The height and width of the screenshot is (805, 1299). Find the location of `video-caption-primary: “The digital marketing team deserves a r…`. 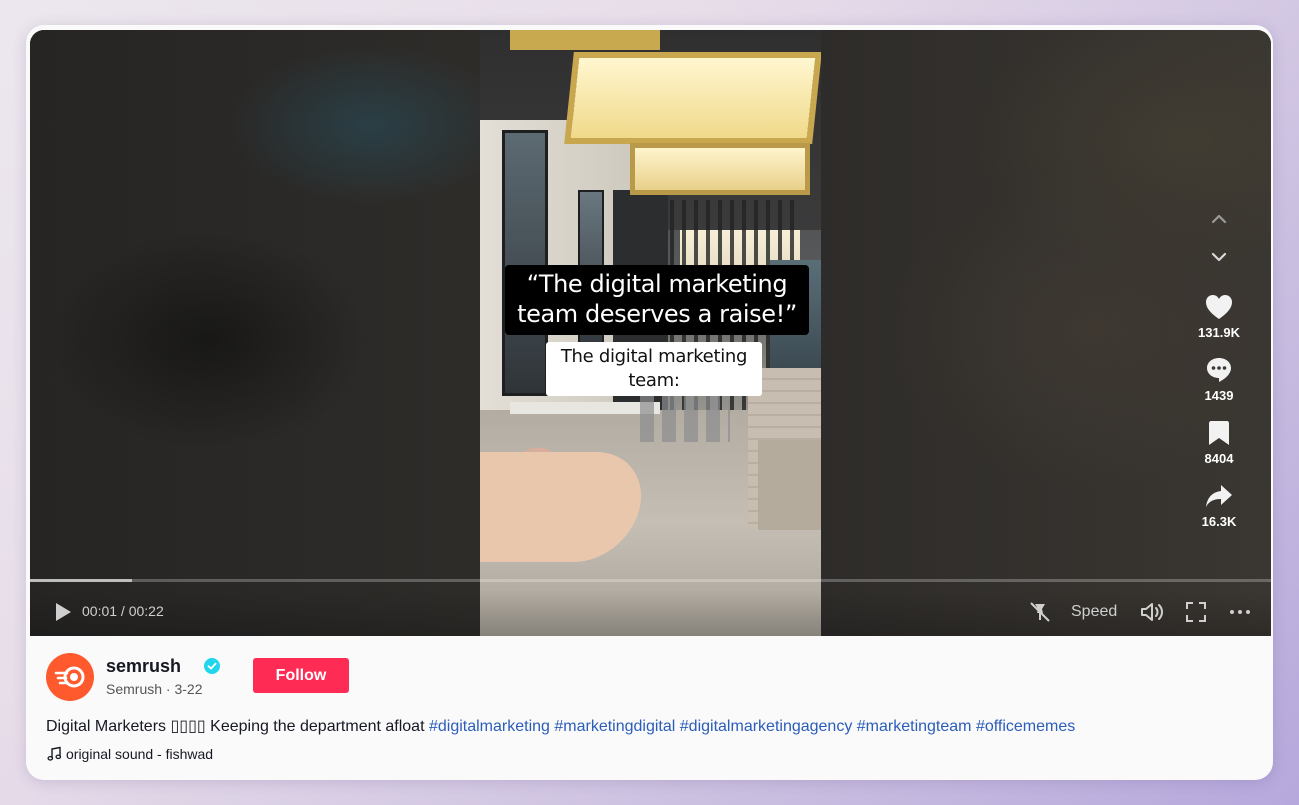

video-caption-primary: “The digital marketing team deserves a r… is located at coordinates (657, 300).